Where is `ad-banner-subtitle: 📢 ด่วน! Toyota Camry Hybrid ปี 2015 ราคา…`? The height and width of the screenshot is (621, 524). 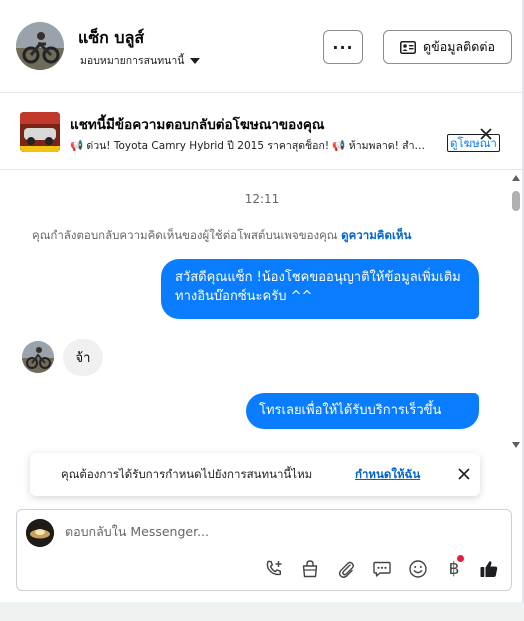 ad-banner-subtitle: 📢 ด่วน! Toyota Camry Hybrid ปี 2015 ราคา… is located at coordinates (247, 146).